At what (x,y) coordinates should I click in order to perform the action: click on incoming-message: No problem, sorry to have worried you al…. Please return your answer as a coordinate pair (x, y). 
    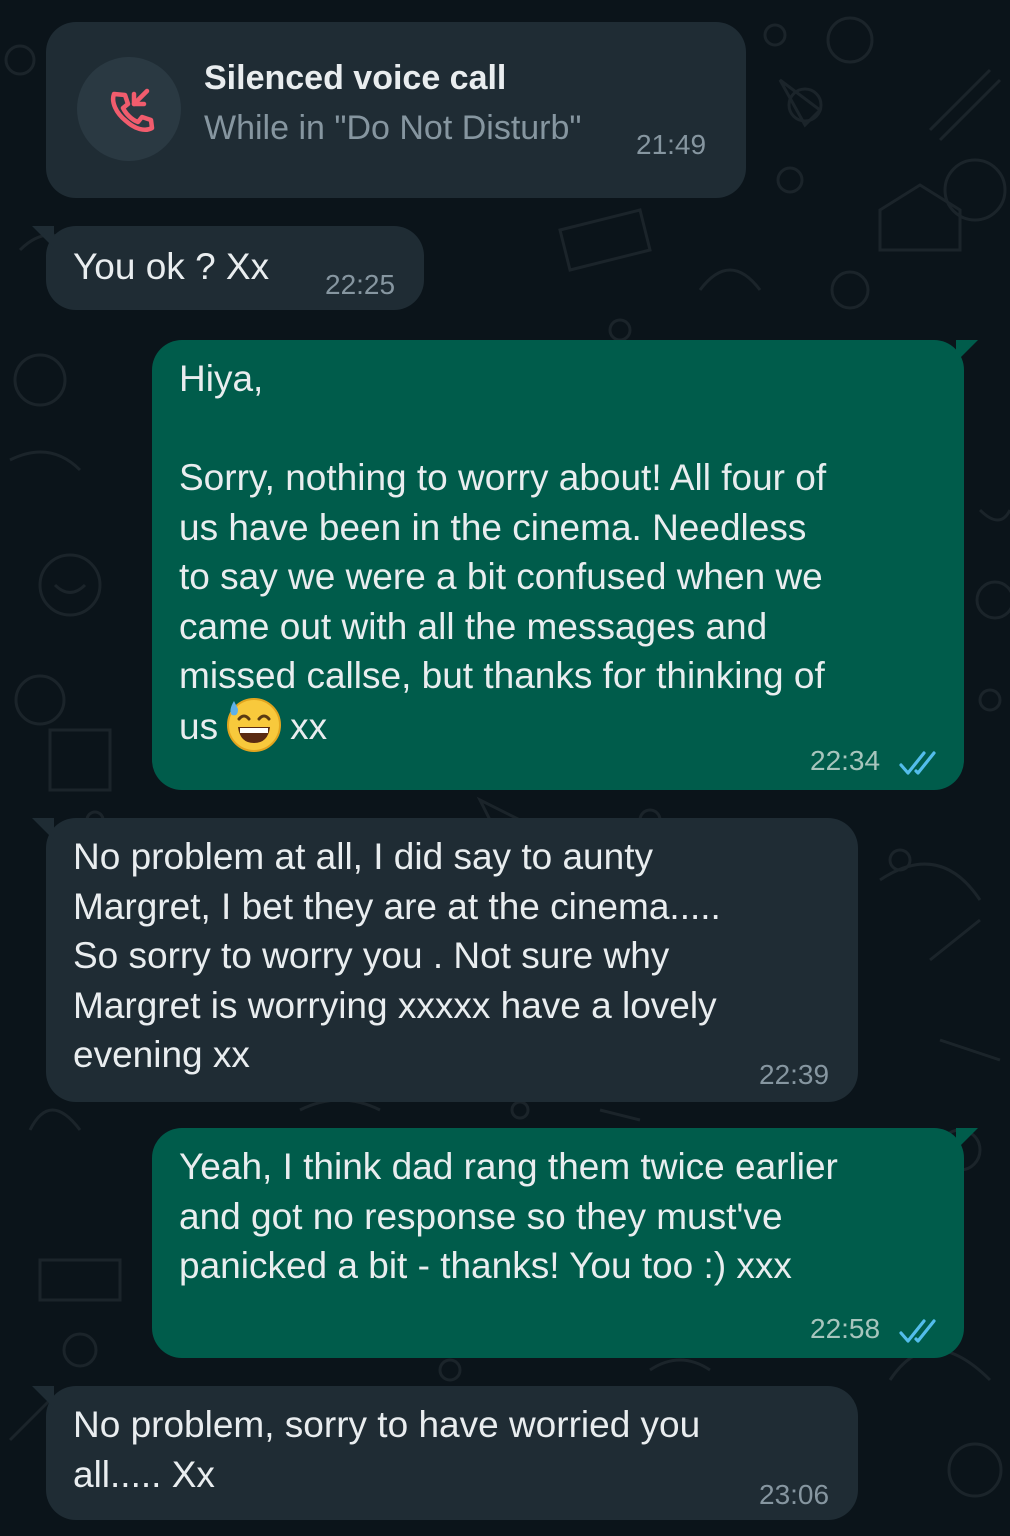
    Looking at the image, I should click on (445, 1453).